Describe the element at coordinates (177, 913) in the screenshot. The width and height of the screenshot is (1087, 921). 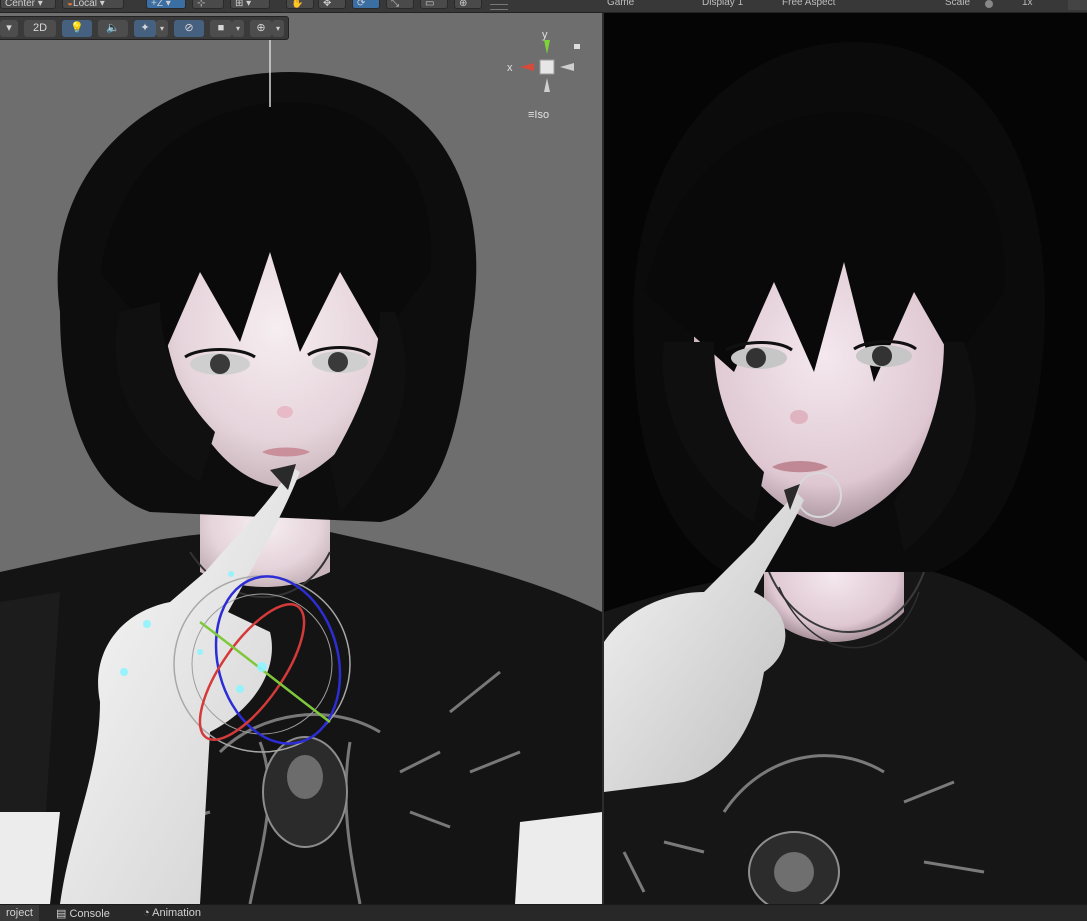
I see `tab-animation-label: Animation` at that location.